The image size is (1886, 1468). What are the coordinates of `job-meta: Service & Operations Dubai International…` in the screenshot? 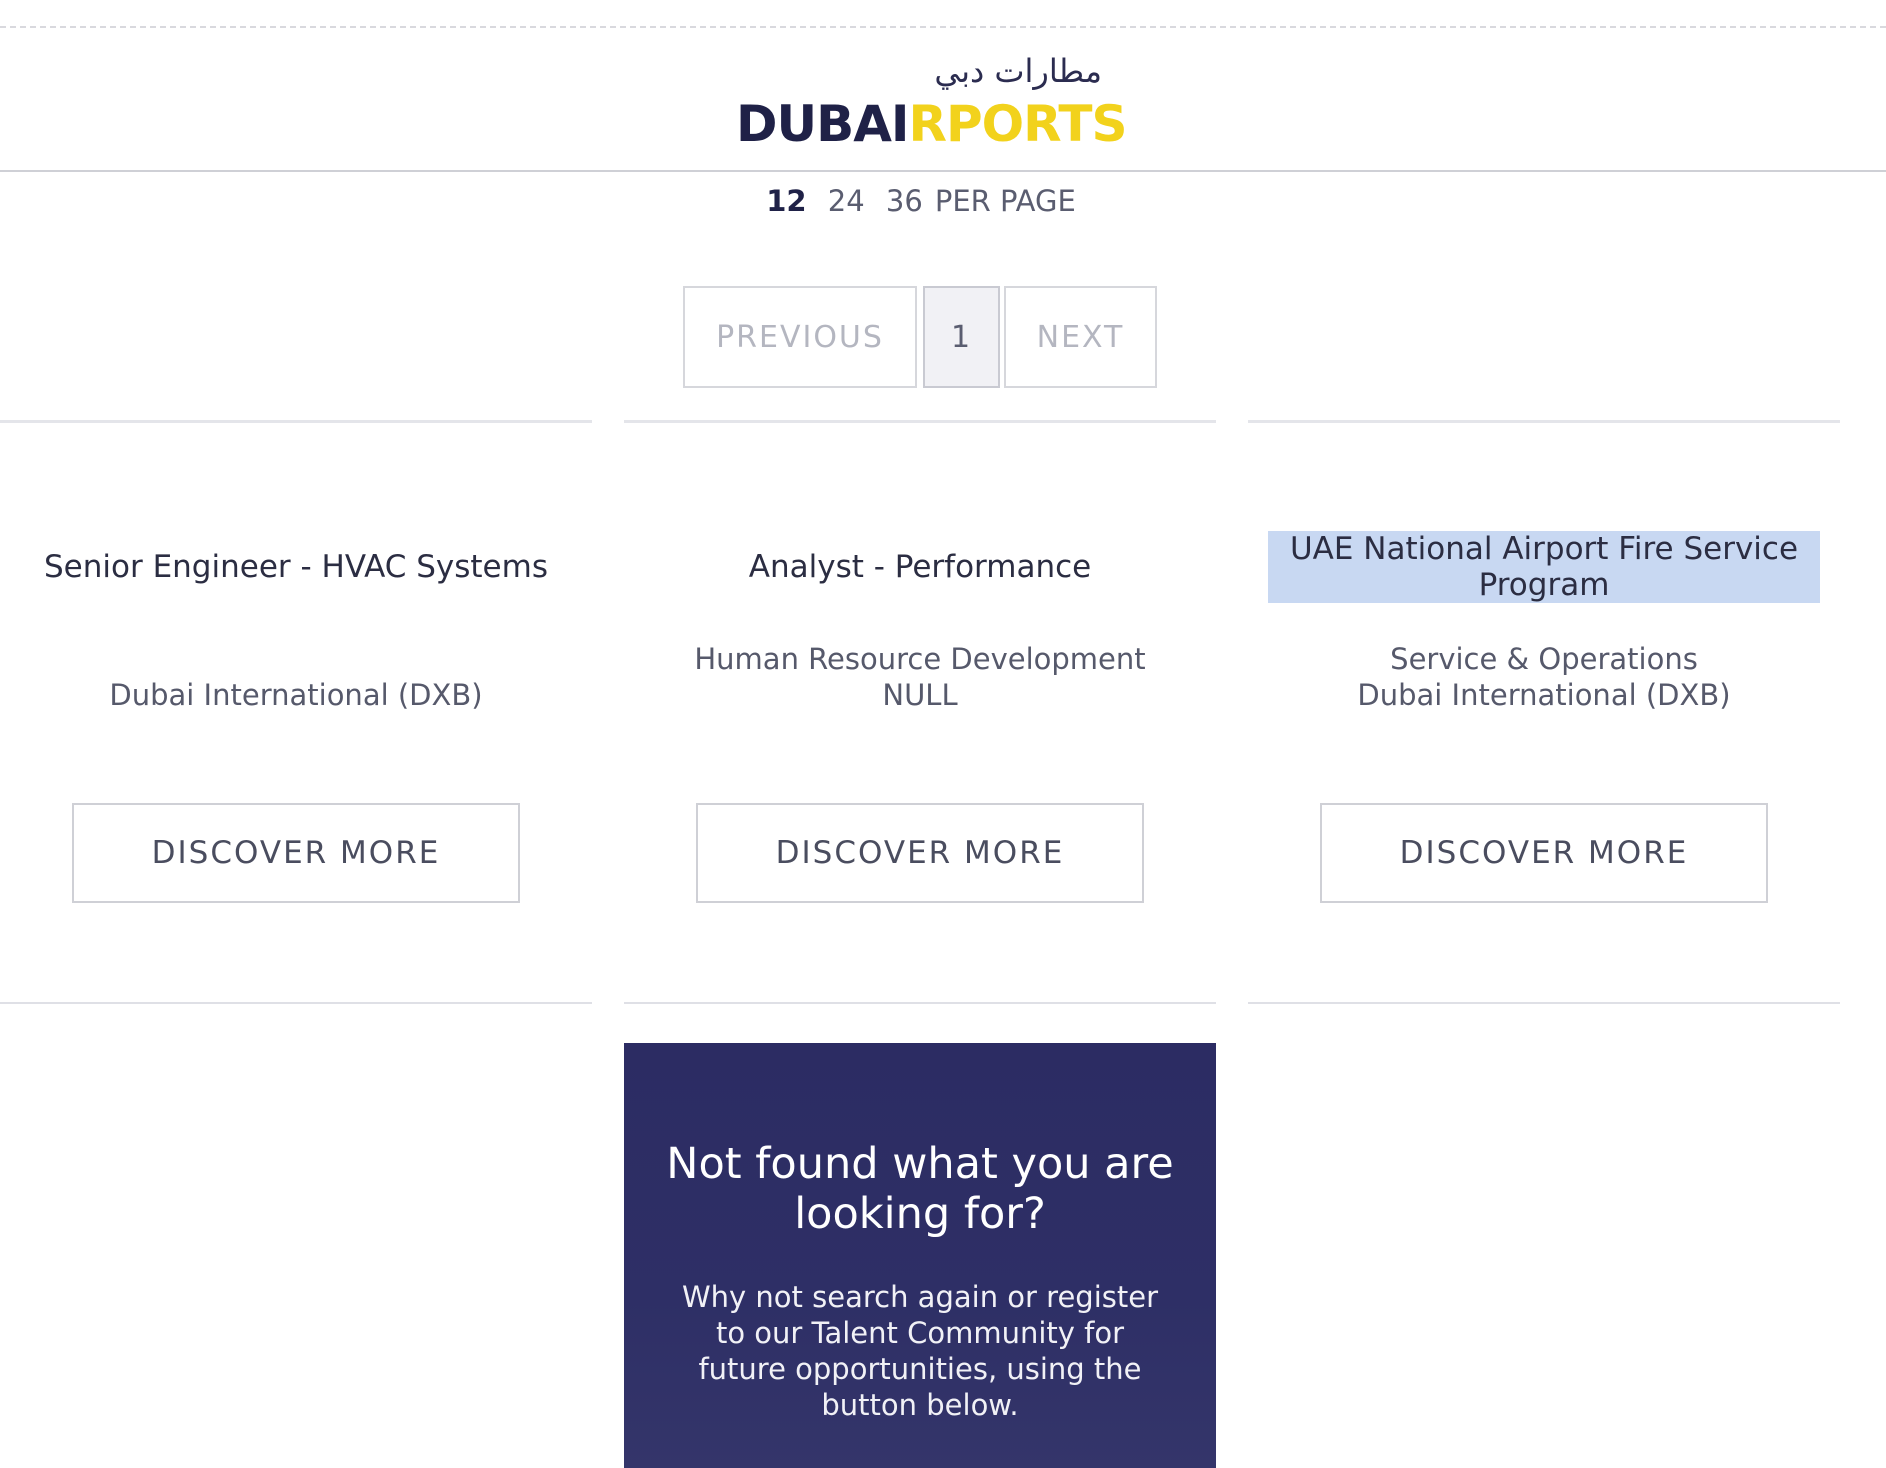 It's located at (1544, 673).